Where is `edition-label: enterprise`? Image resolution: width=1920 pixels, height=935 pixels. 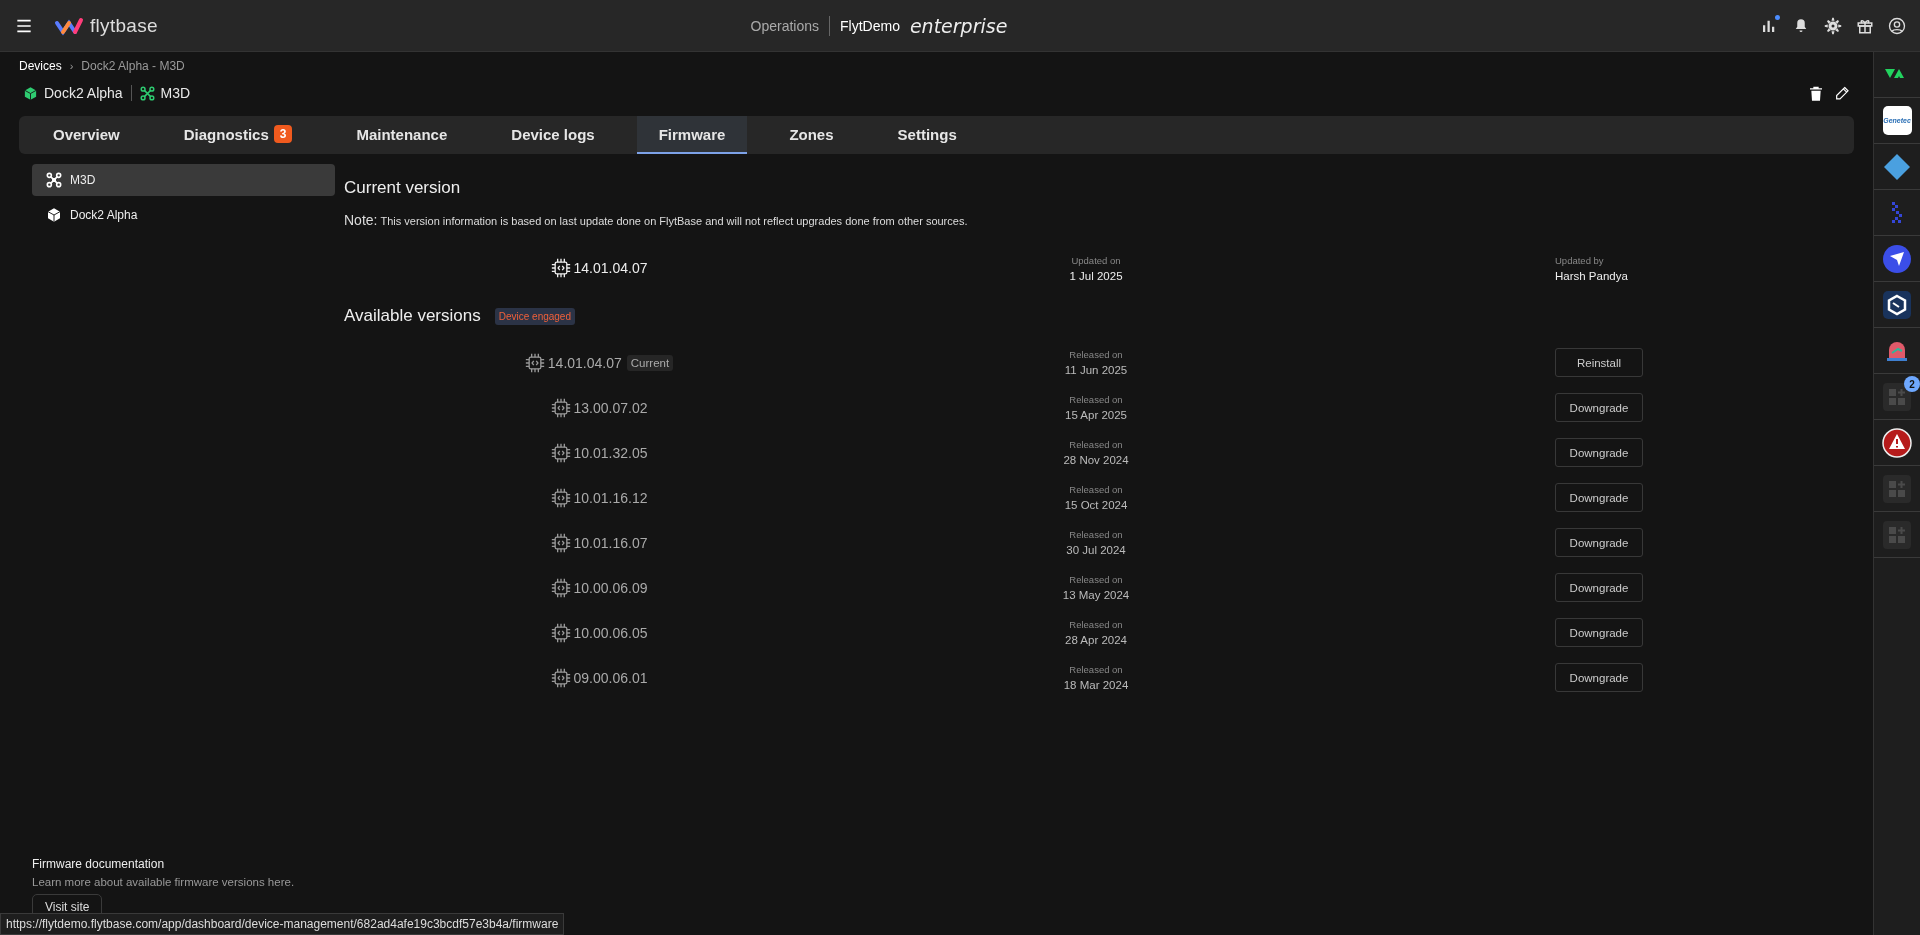 edition-label: enterprise is located at coordinates (958, 25).